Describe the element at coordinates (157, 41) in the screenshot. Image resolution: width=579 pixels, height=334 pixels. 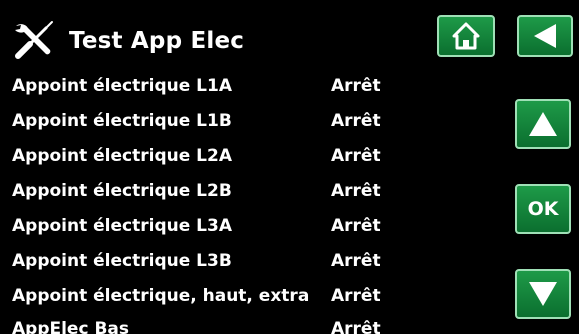
I see `page-title: Test App Elec` at that location.